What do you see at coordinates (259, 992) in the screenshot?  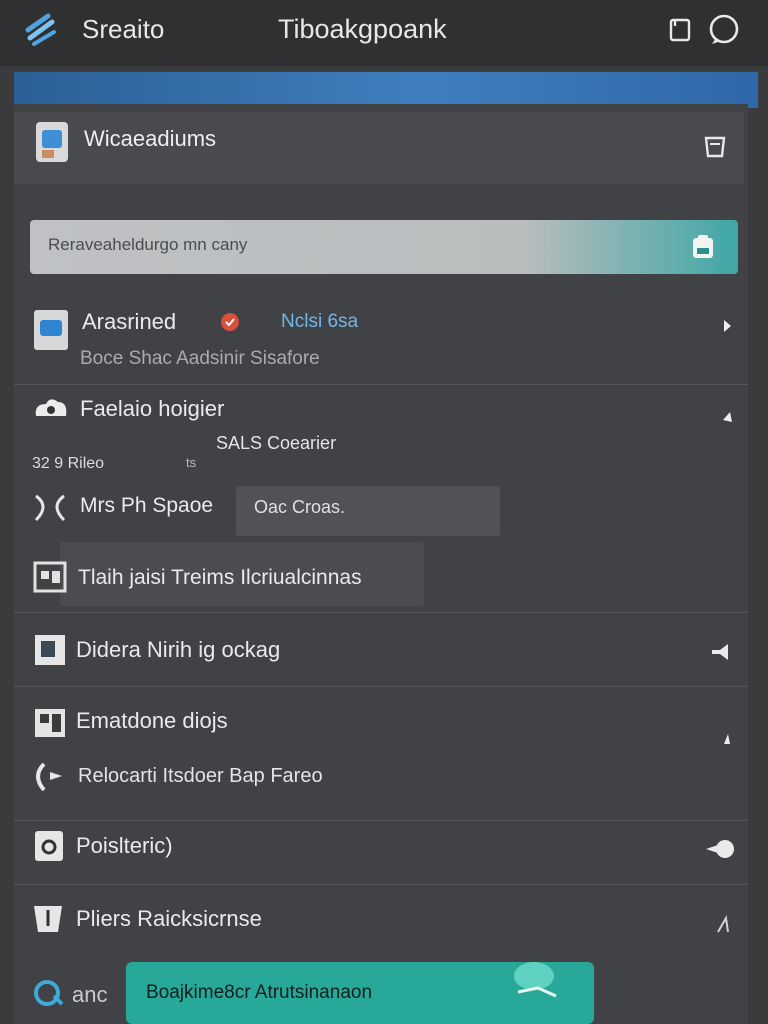 I see `action-label: Boajkime8cr Atrutsinanaon` at bounding box center [259, 992].